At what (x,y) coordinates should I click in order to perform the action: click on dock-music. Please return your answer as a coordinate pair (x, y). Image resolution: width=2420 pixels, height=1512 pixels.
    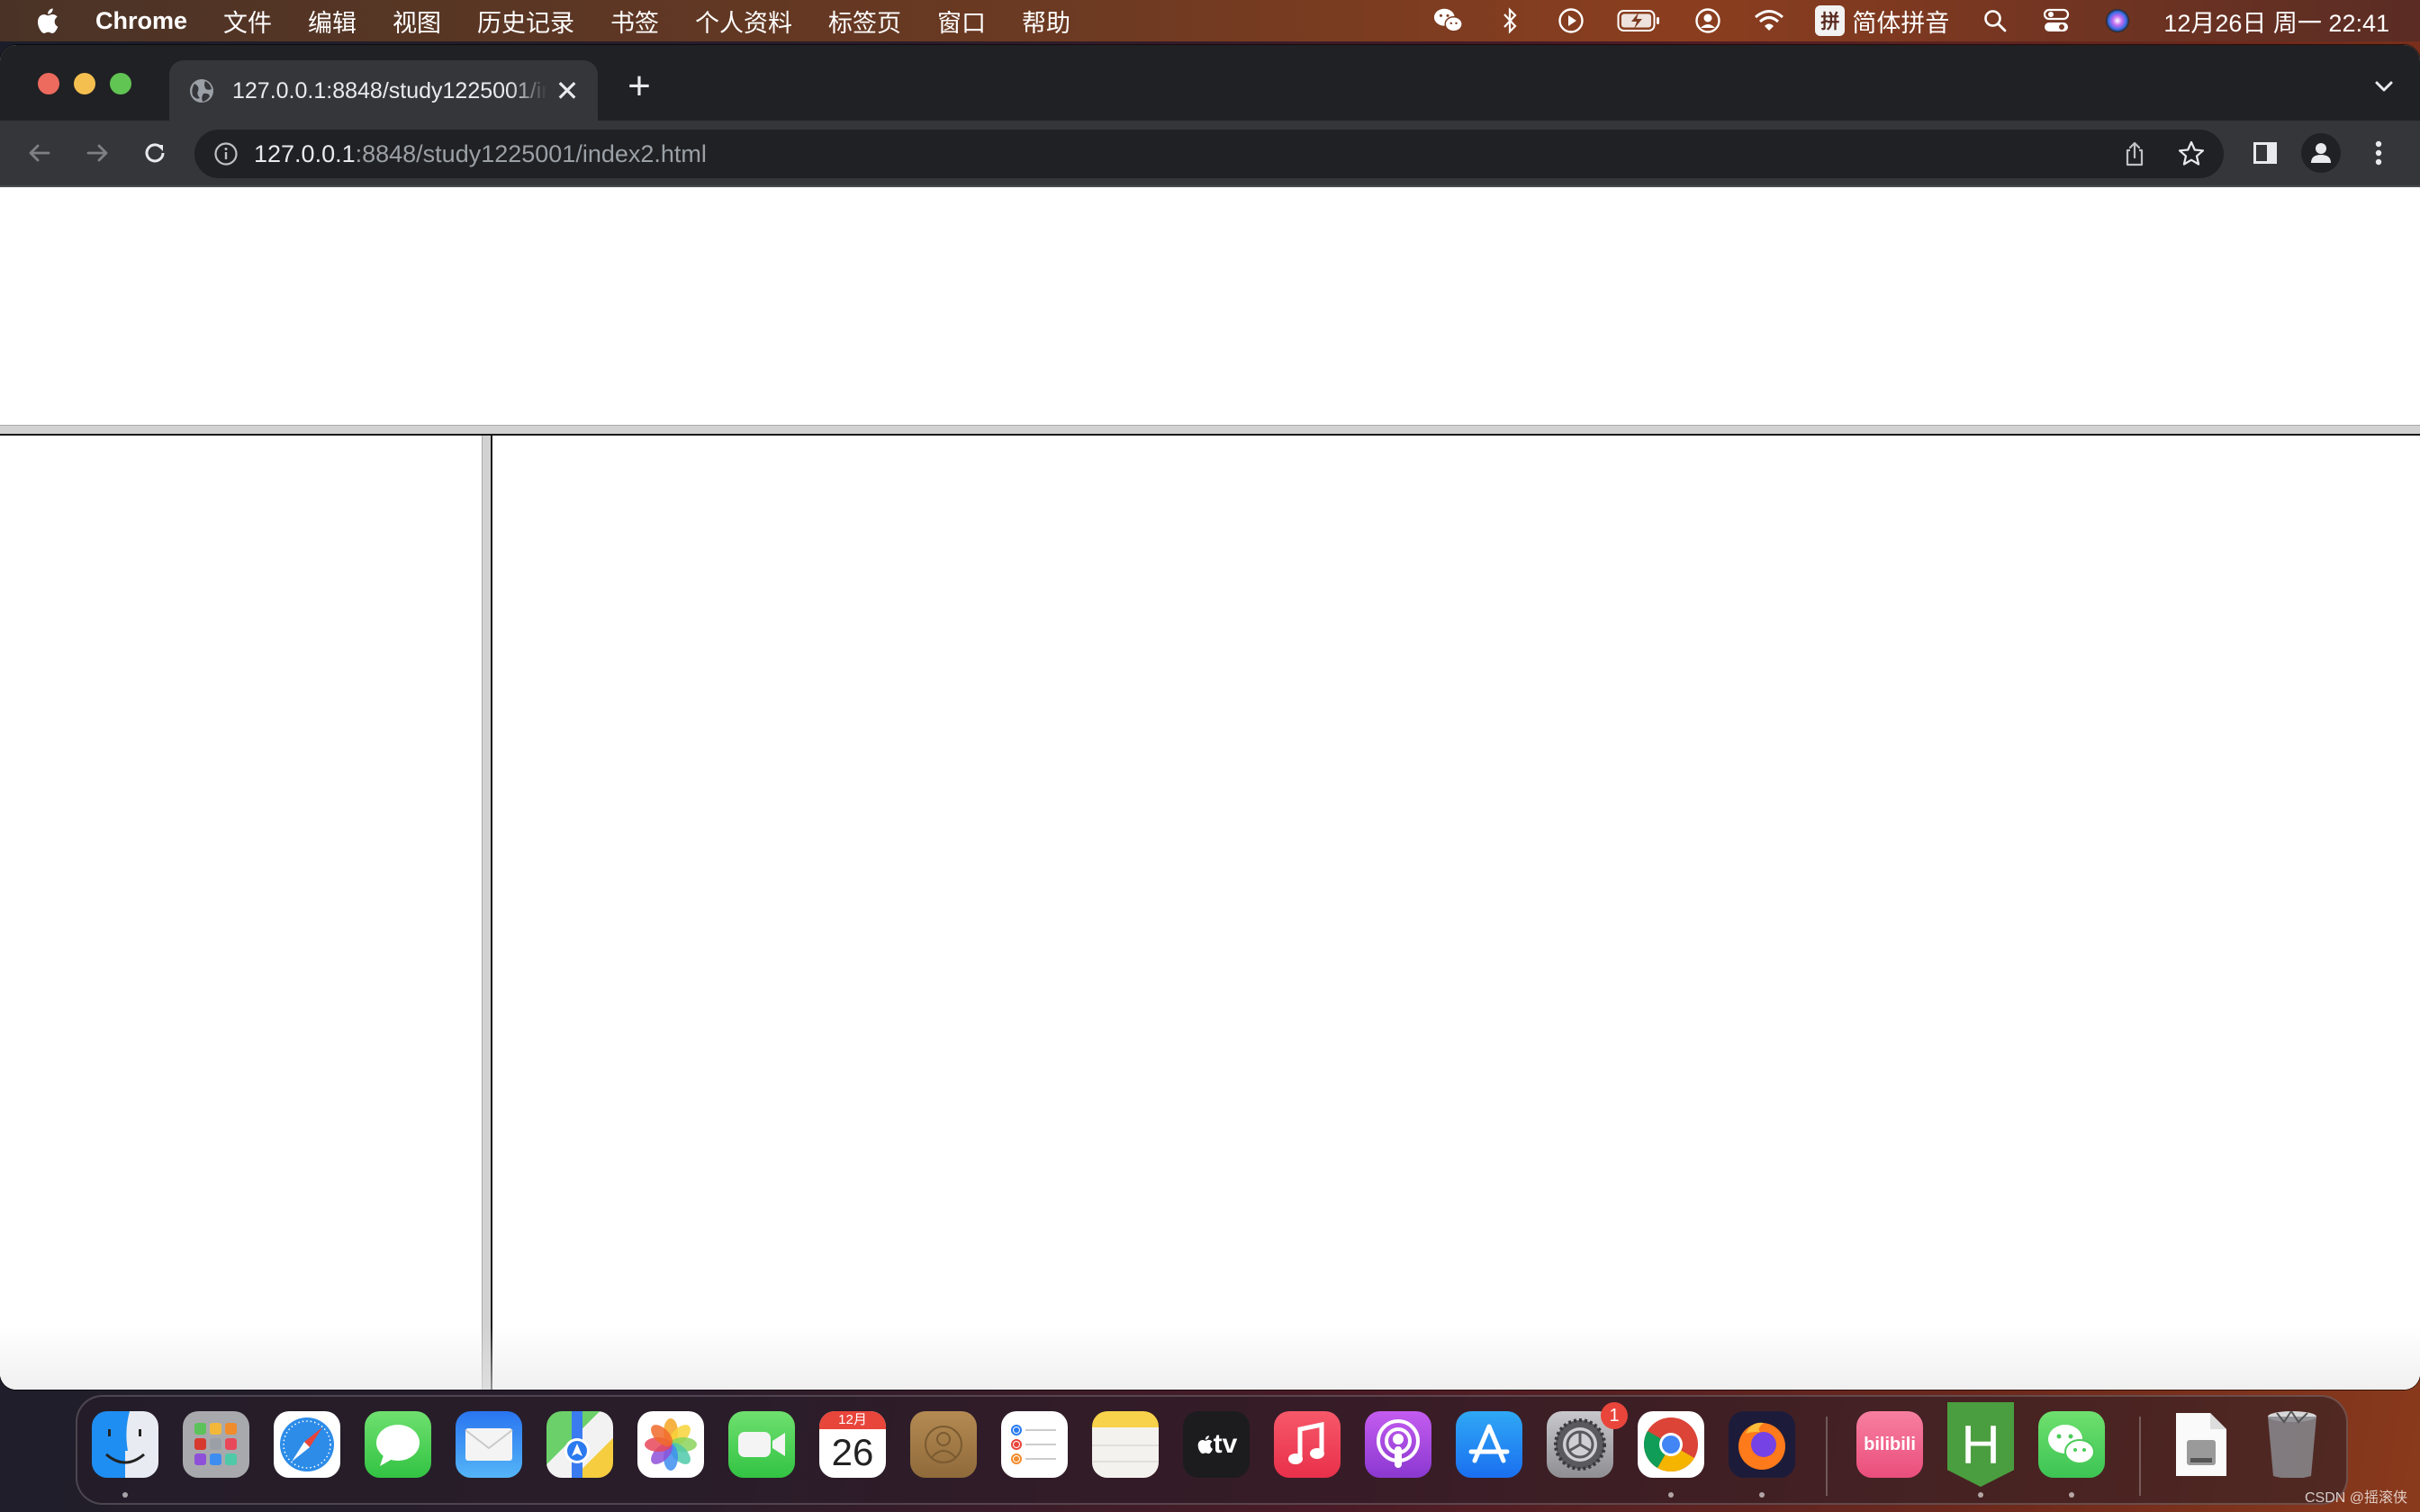
    Looking at the image, I should click on (1307, 1444).